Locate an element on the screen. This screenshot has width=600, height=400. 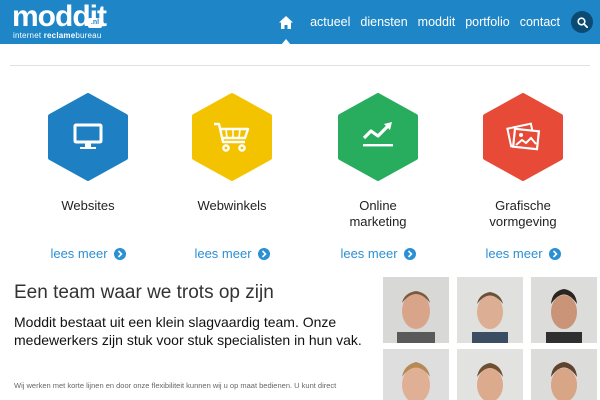
home-icon is located at coordinates (286, 22).